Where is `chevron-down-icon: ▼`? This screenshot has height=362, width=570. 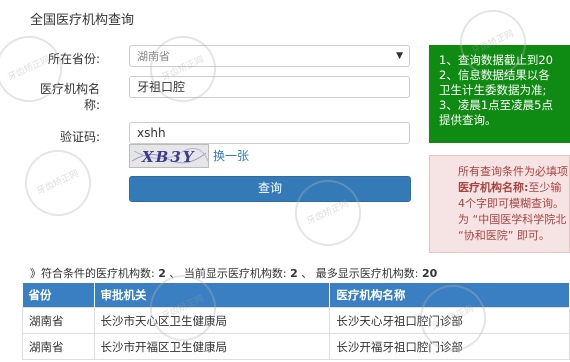 chevron-down-icon: ▼ is located at coordinates (399, 56).